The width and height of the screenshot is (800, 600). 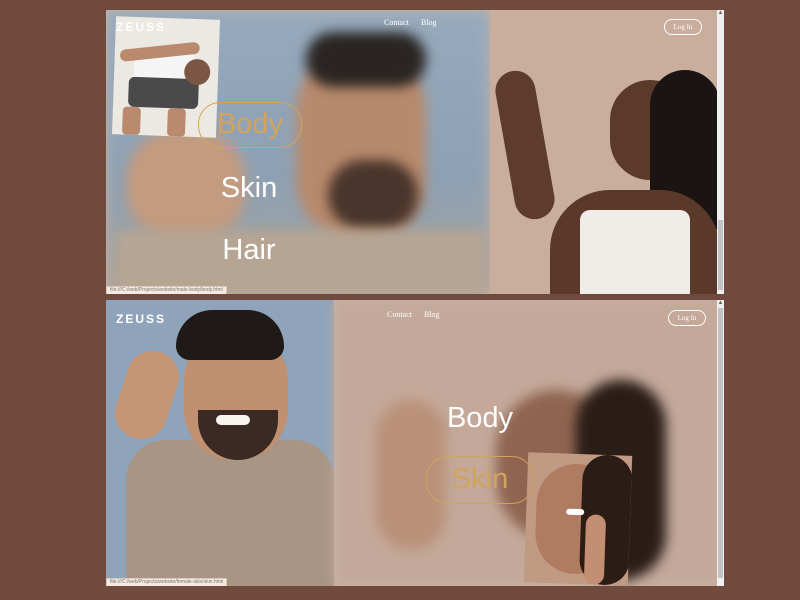 What do you see at coordinates (366, 59) in the screenshot?
I see `male-hair-blur` at bounding box center [366, 59].